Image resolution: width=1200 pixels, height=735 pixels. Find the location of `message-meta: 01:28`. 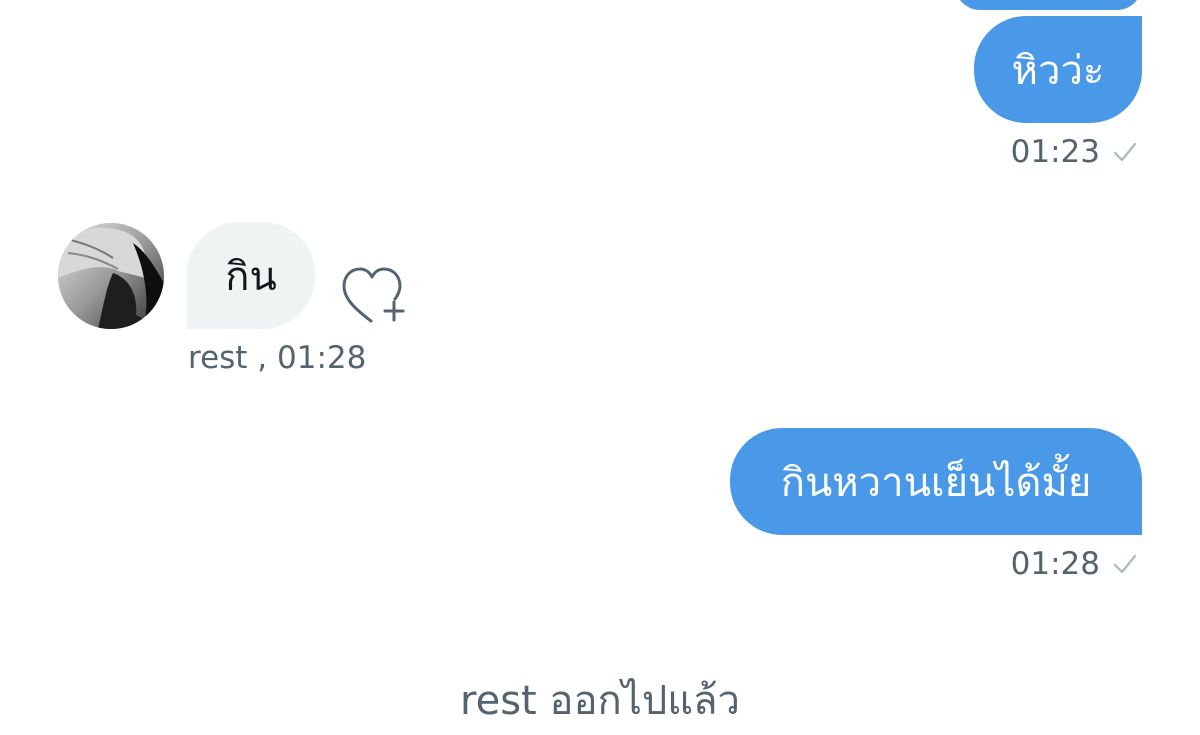

message-meta: 01:28 is located at coordinates (1074, 564).